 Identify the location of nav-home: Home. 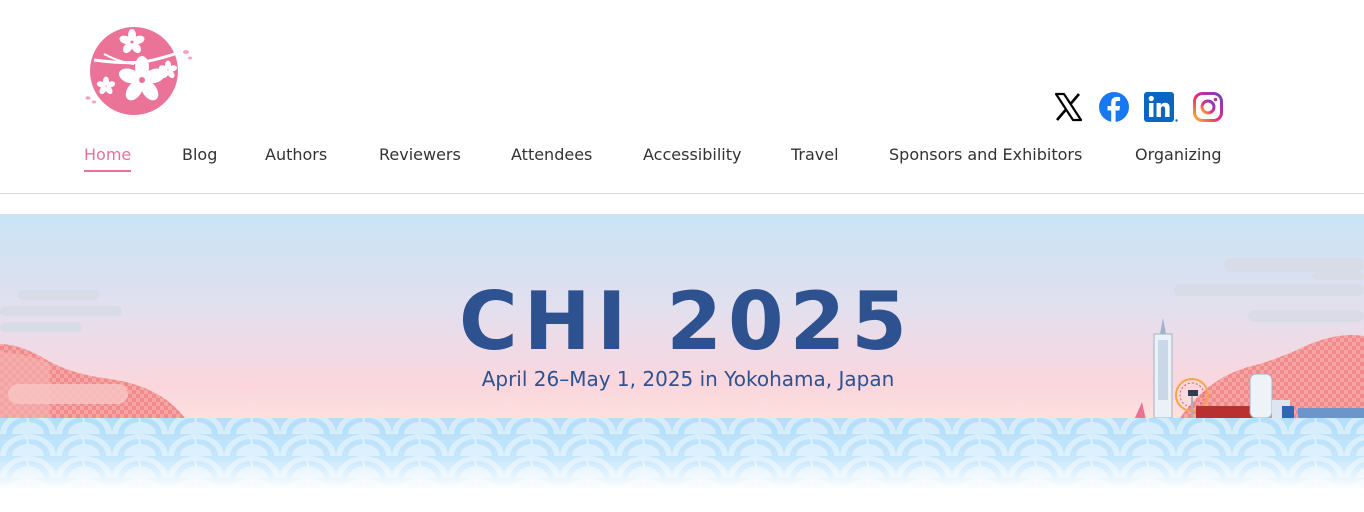
(108, 159).